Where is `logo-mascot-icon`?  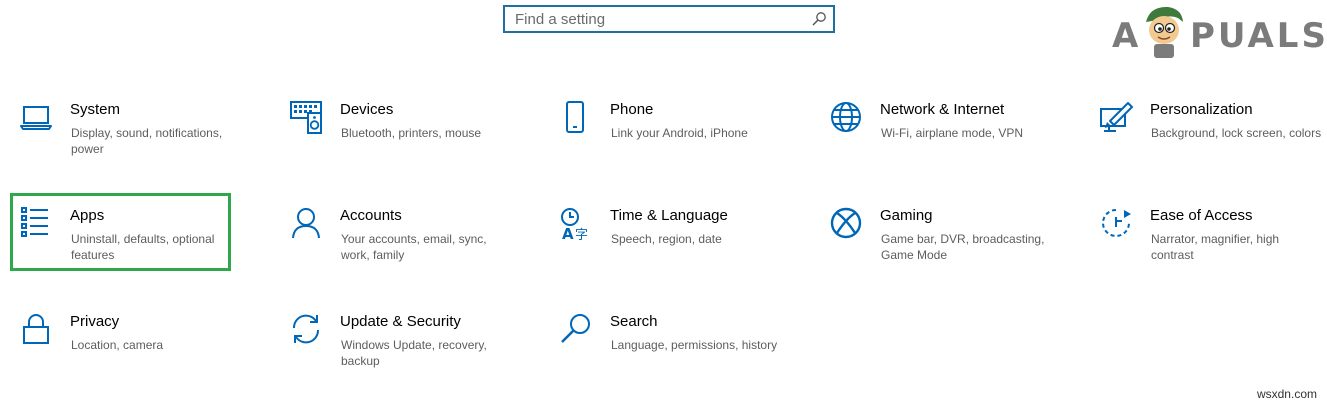
logo-mascot-icon is located at coordinates (1164, 32).